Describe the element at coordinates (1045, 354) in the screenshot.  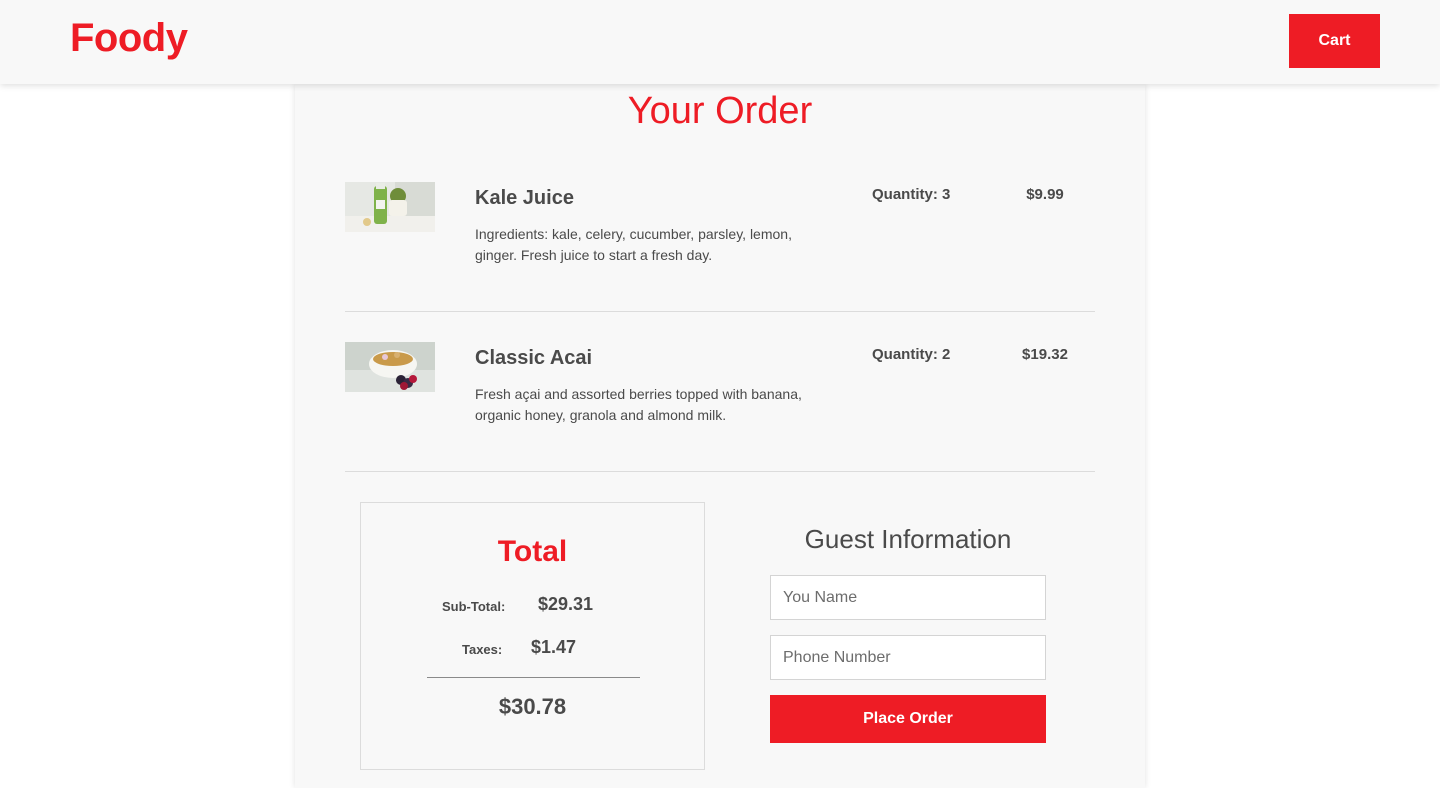
I see `item-price: $19.32` at that location.